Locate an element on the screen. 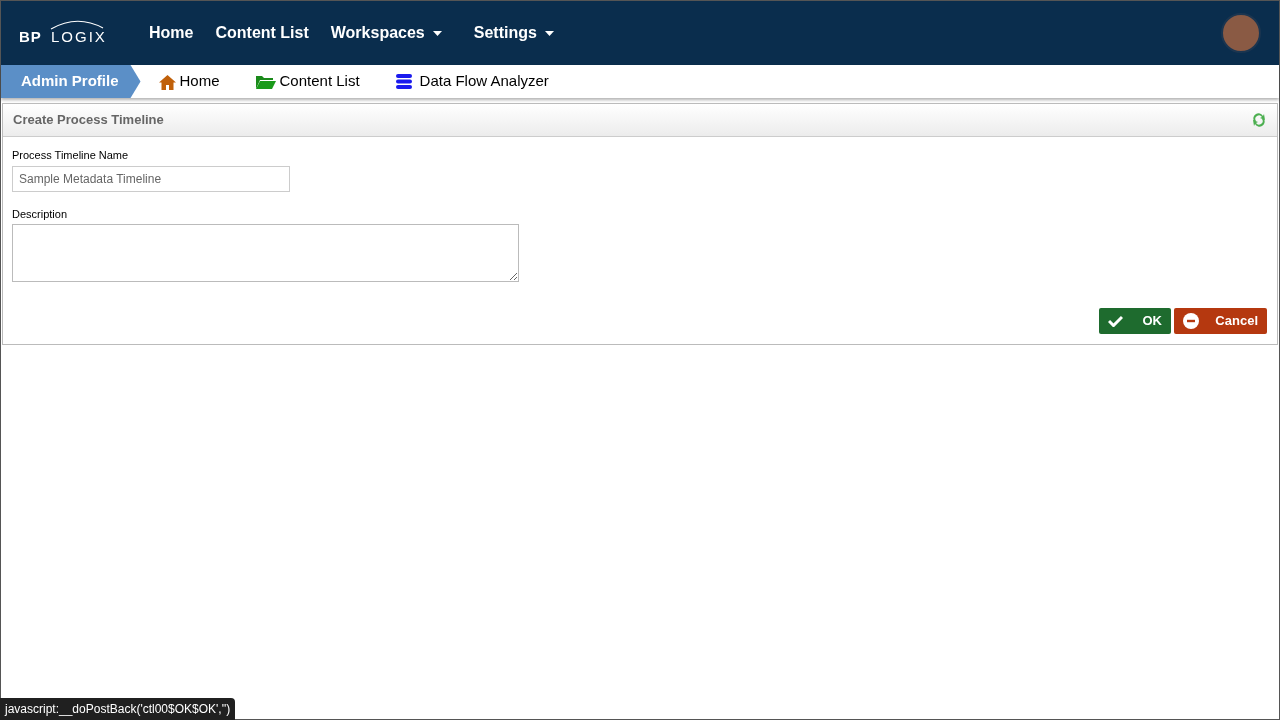 The width and height of the screenshot is (1280, 720). name-input-field: Sample Metadata Timeline is located at coordinates (151, 178).